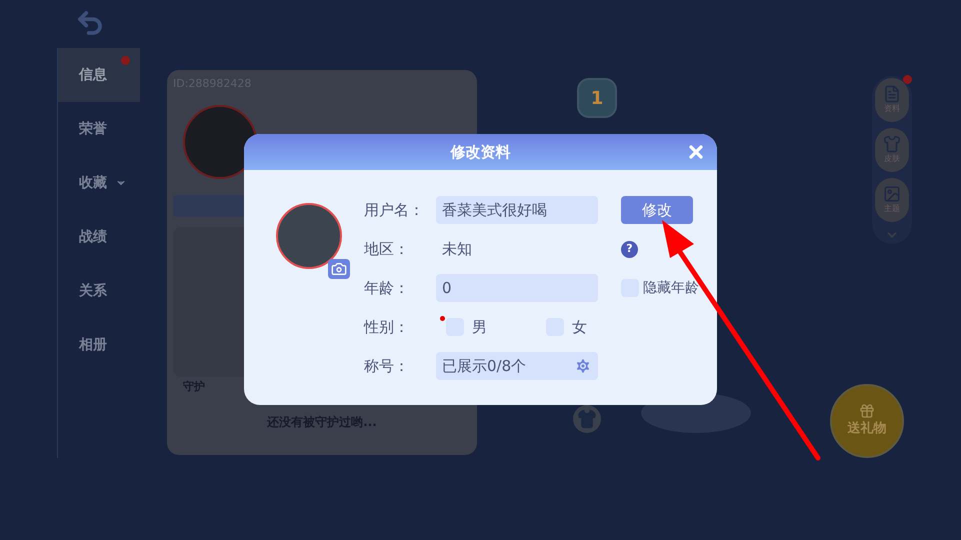  What do you see at coordinates (99, 183) in the screenshot?
I see `sidebar-item: 收藏` at bounding box center [99, 183].